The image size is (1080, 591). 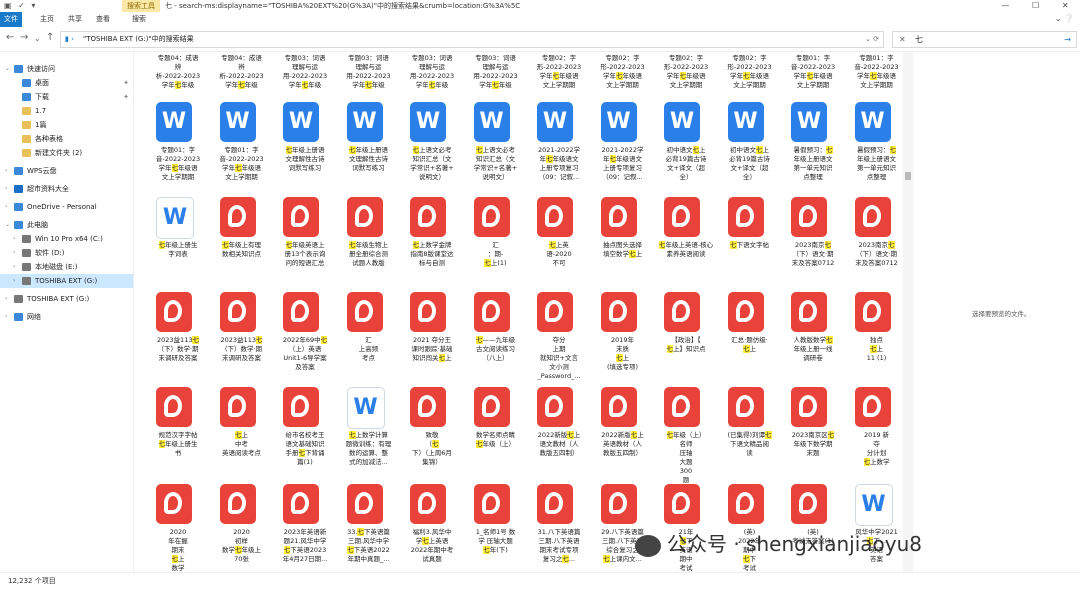 What do you see at coordinates (750, 339) in the screenshot?
I see `file-item: 汇总·题仿级· 七上` at bounding box center [750, 339].